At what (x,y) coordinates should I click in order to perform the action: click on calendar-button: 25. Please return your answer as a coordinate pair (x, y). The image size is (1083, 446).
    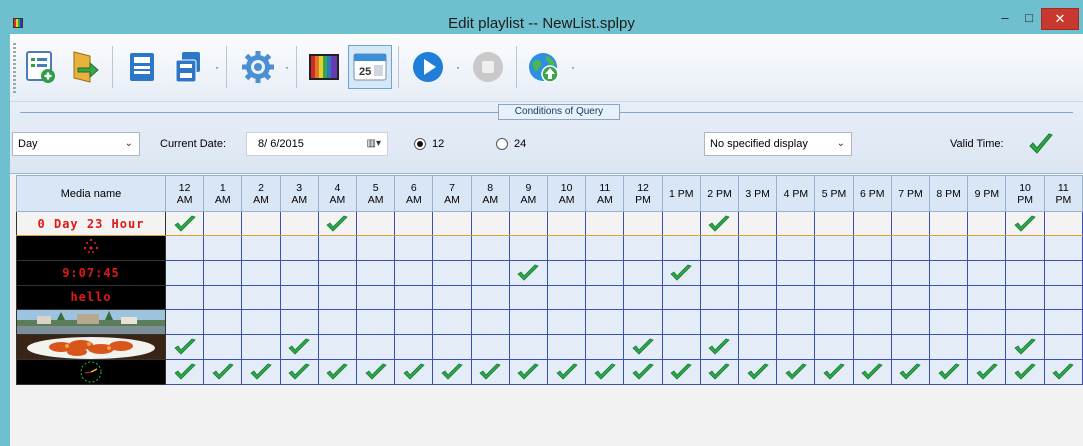
    Looking at the image, I should click on (370, 67).